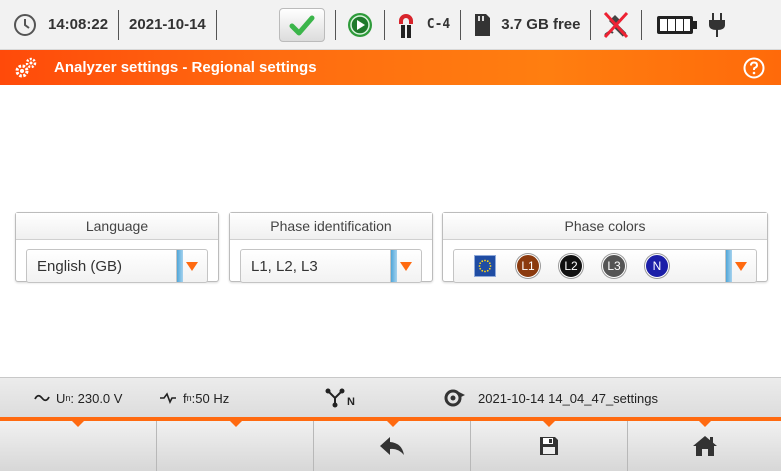 This screenshot has width=781, height=471. Describe the element at coordinates (754, 68) in the screenshot. I see `help-icon` at that location.